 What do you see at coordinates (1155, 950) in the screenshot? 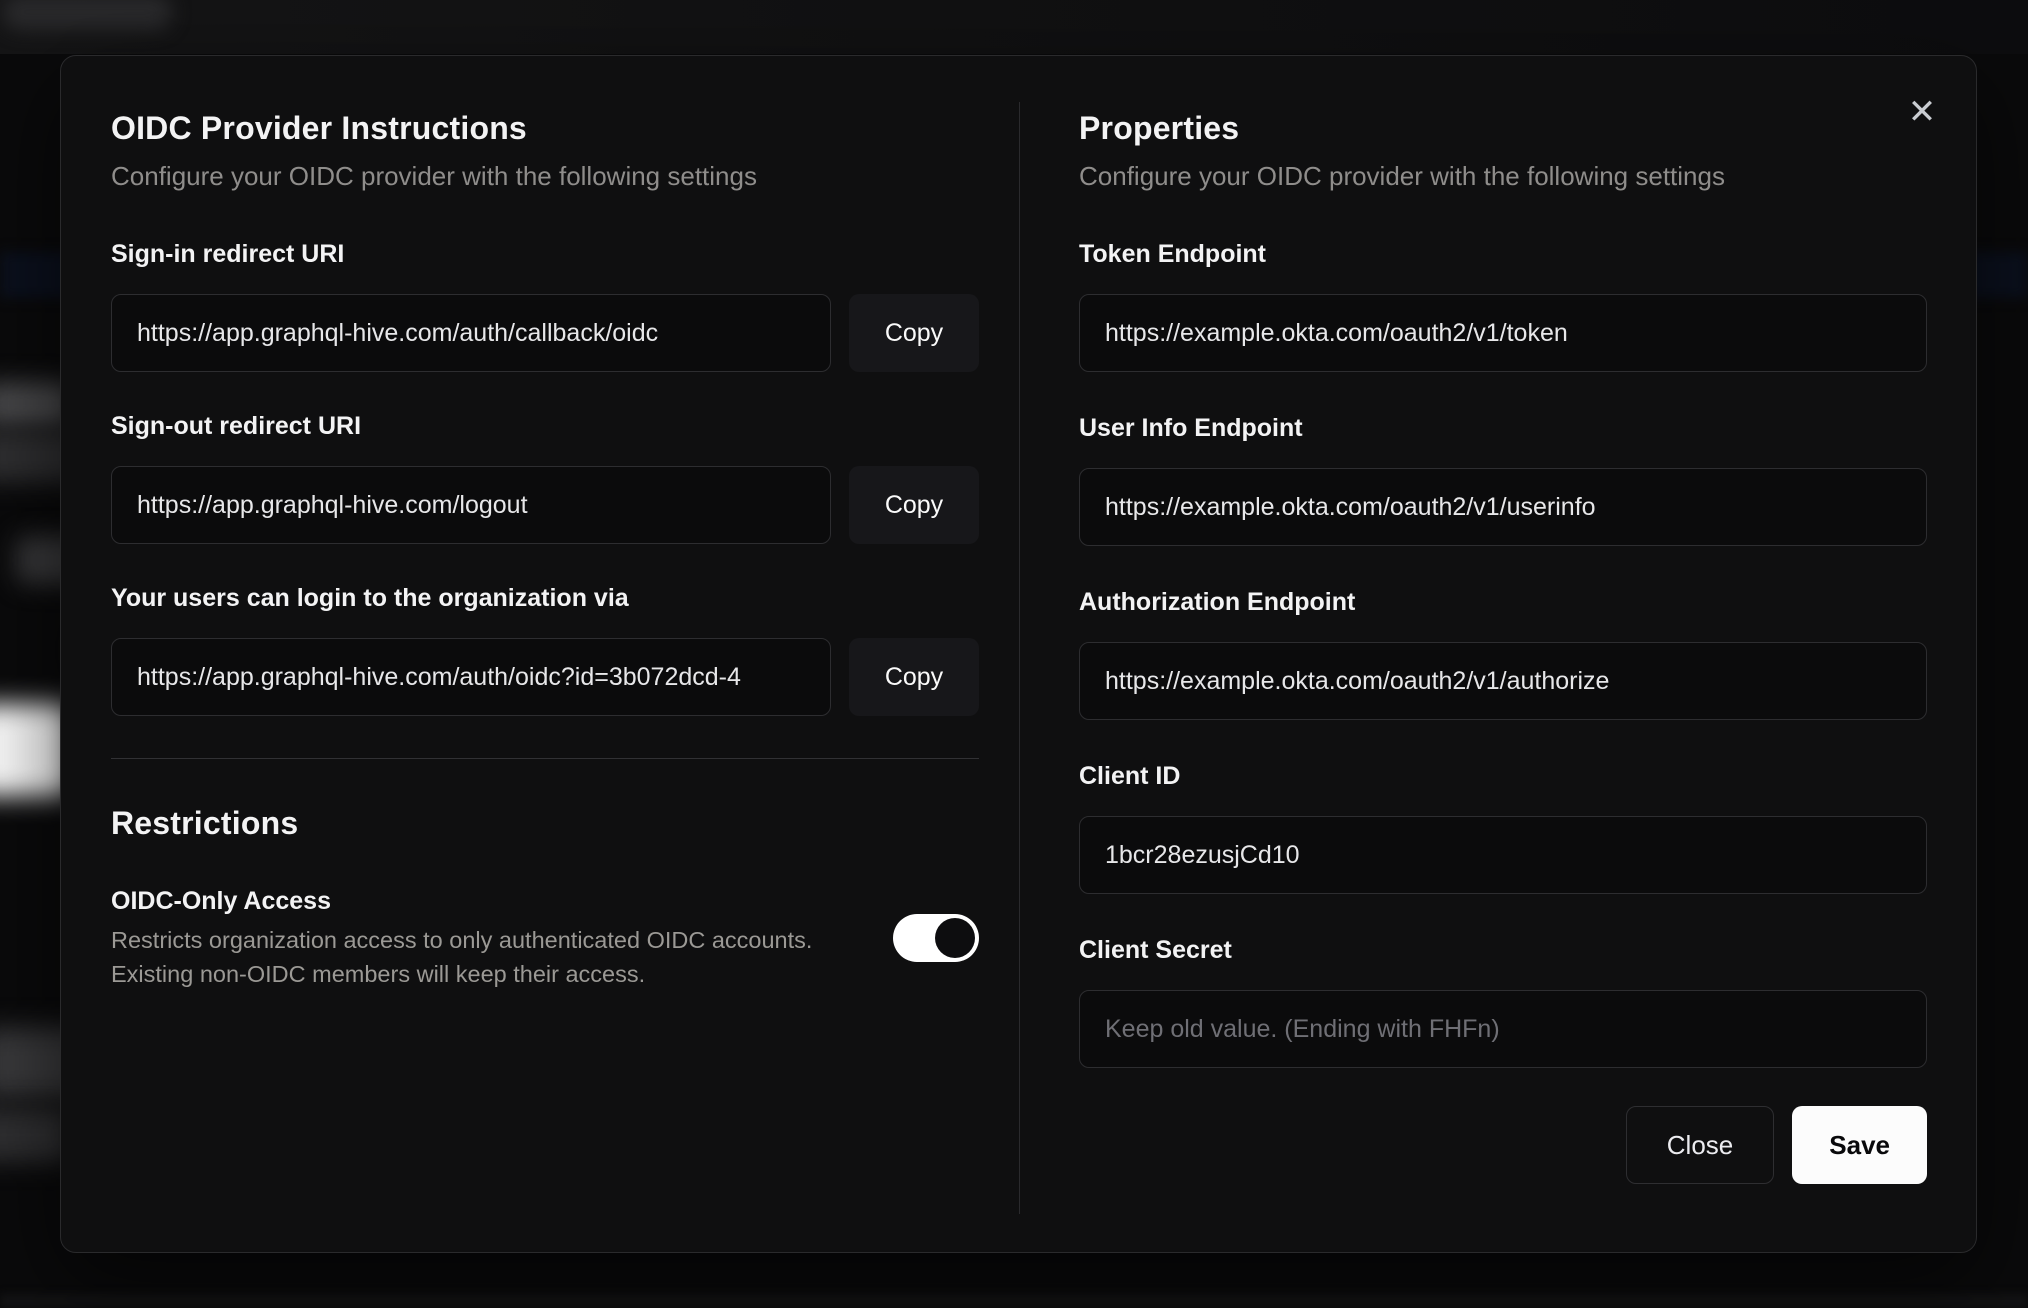
I see `client-secret-label: Client Secret` at bounding box center [1155, 950].